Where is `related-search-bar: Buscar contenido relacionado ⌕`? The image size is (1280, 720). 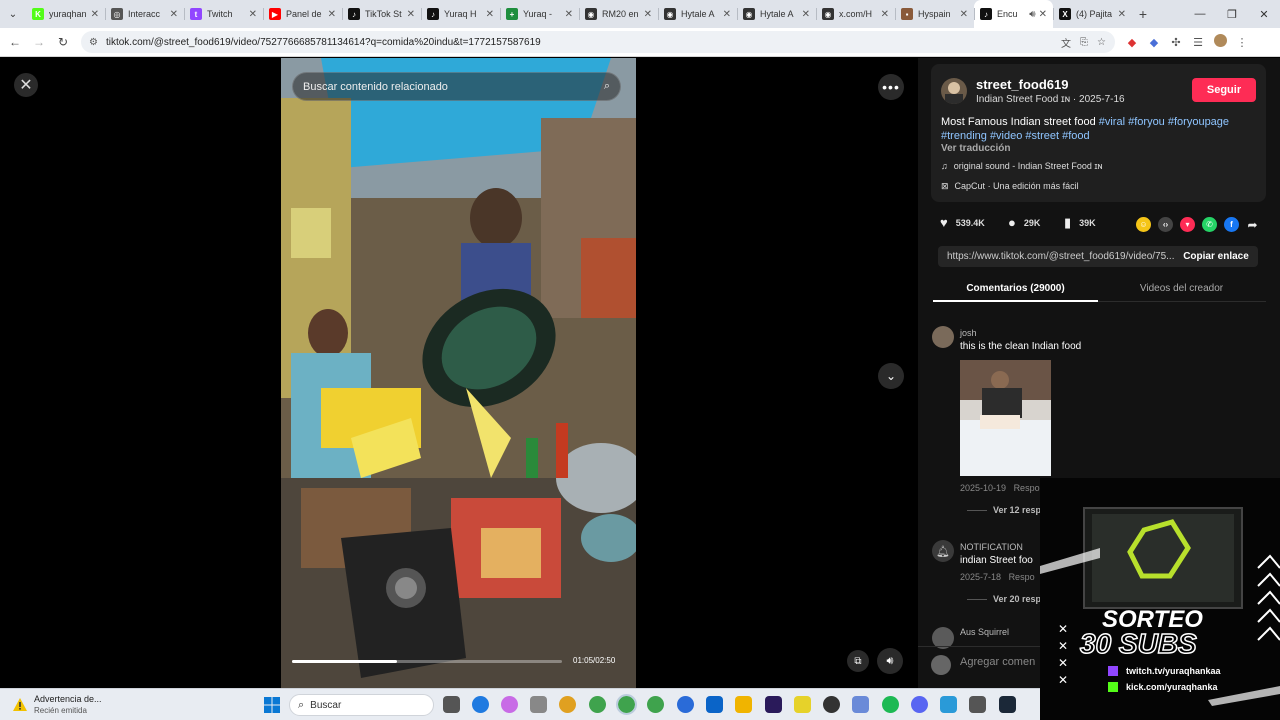
related-search-bar: Buscar contenido relacionado ⌕ is located at coordinates (456, 86).